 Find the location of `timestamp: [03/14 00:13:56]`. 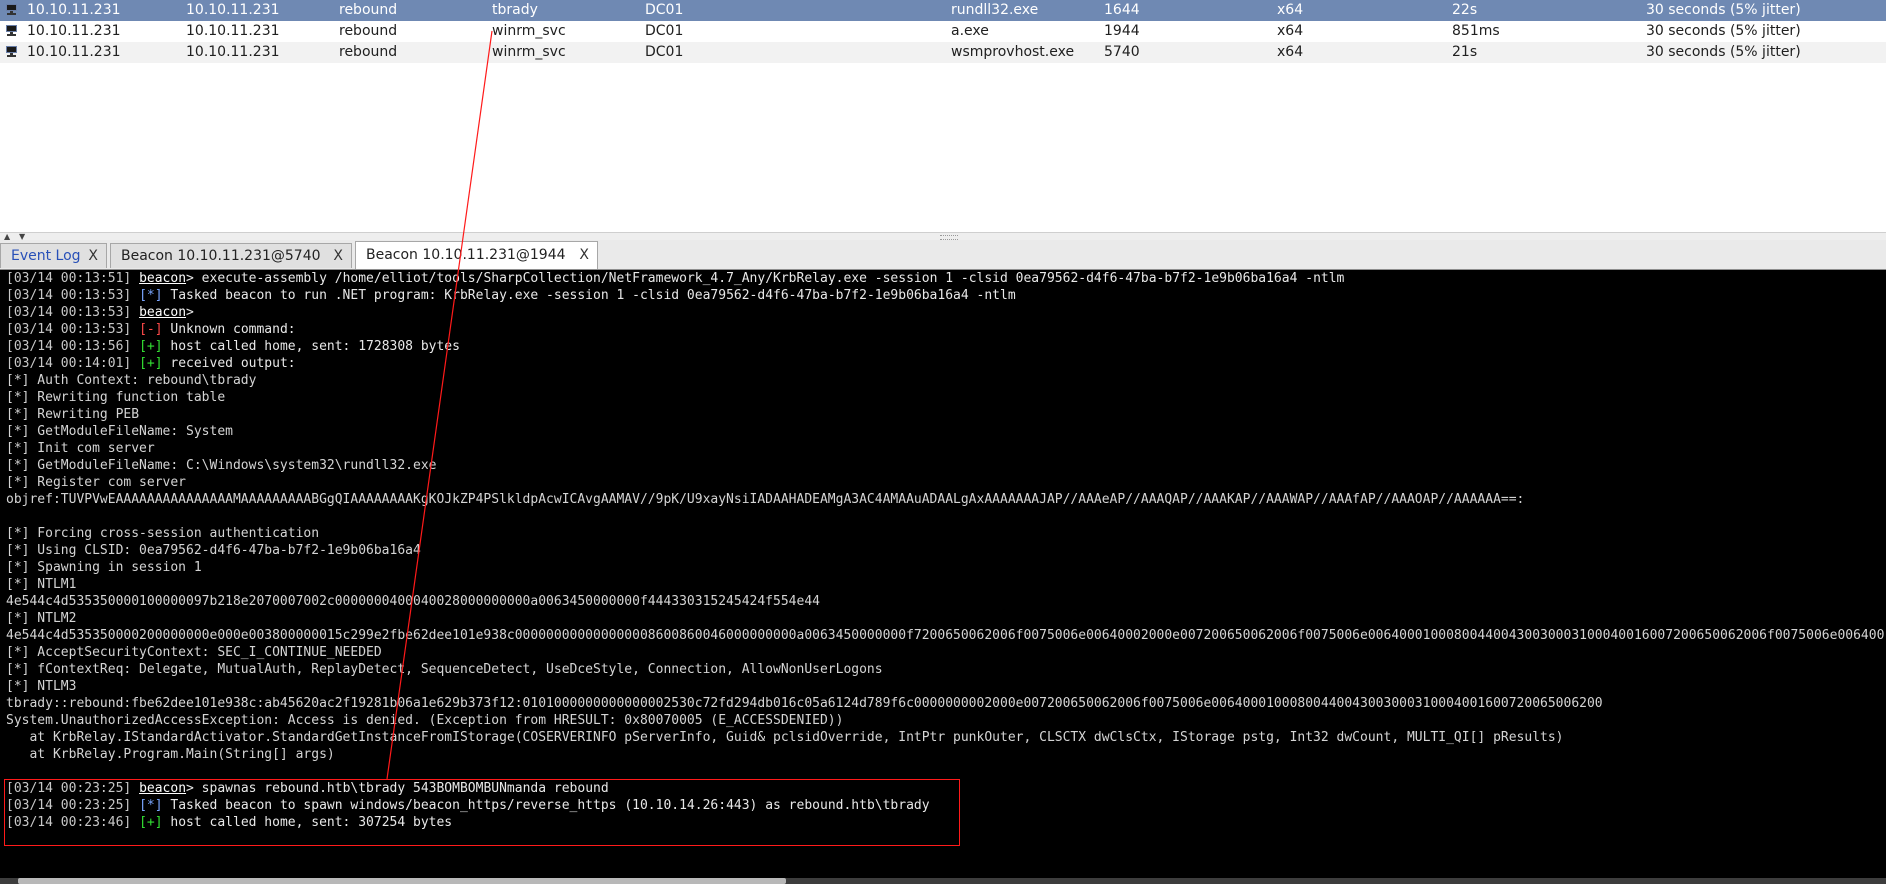

timestamp: [03/14 00:13:56] is located at coordinates (69, 346).